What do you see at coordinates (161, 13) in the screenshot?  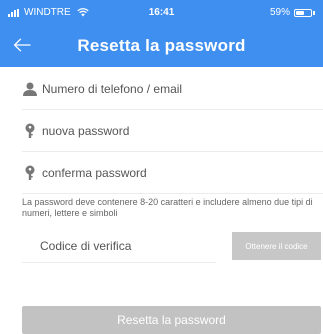 I see `status-bar: WINDTRE 16:41 59%` at bounding box center [161, 13].